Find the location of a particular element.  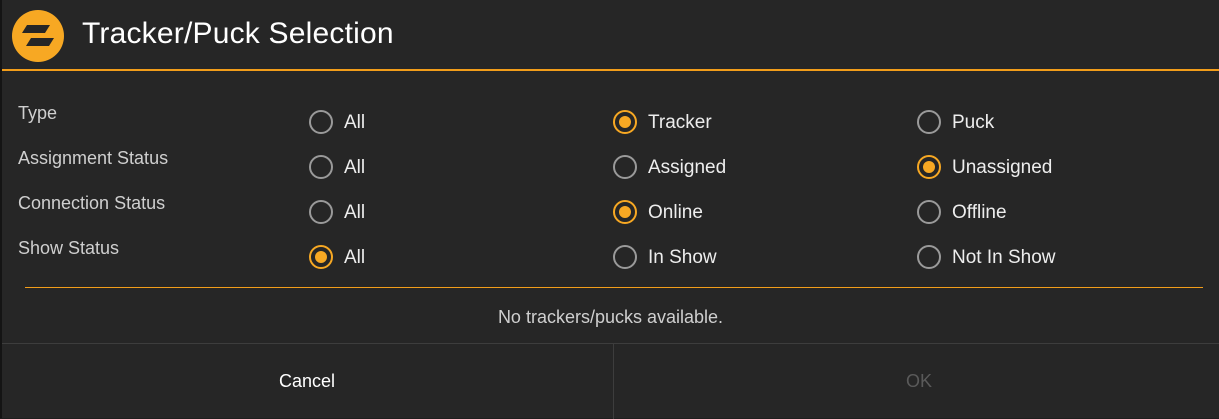

radio-label: Assigned is located at coordinates (687, 167).